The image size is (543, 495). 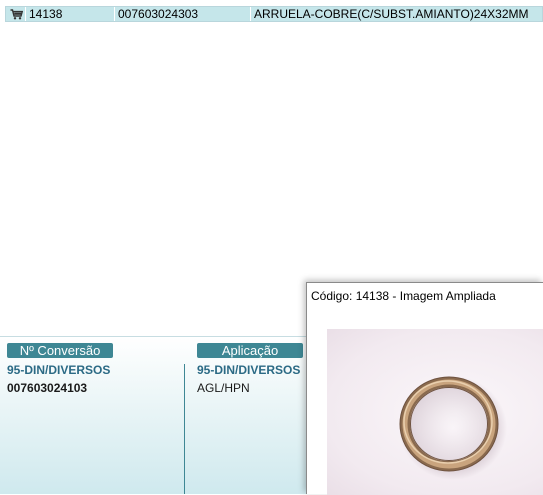 I want to click on window-title: Código: 14138 - Imagem Ampliada, so click(x=403, y=296).